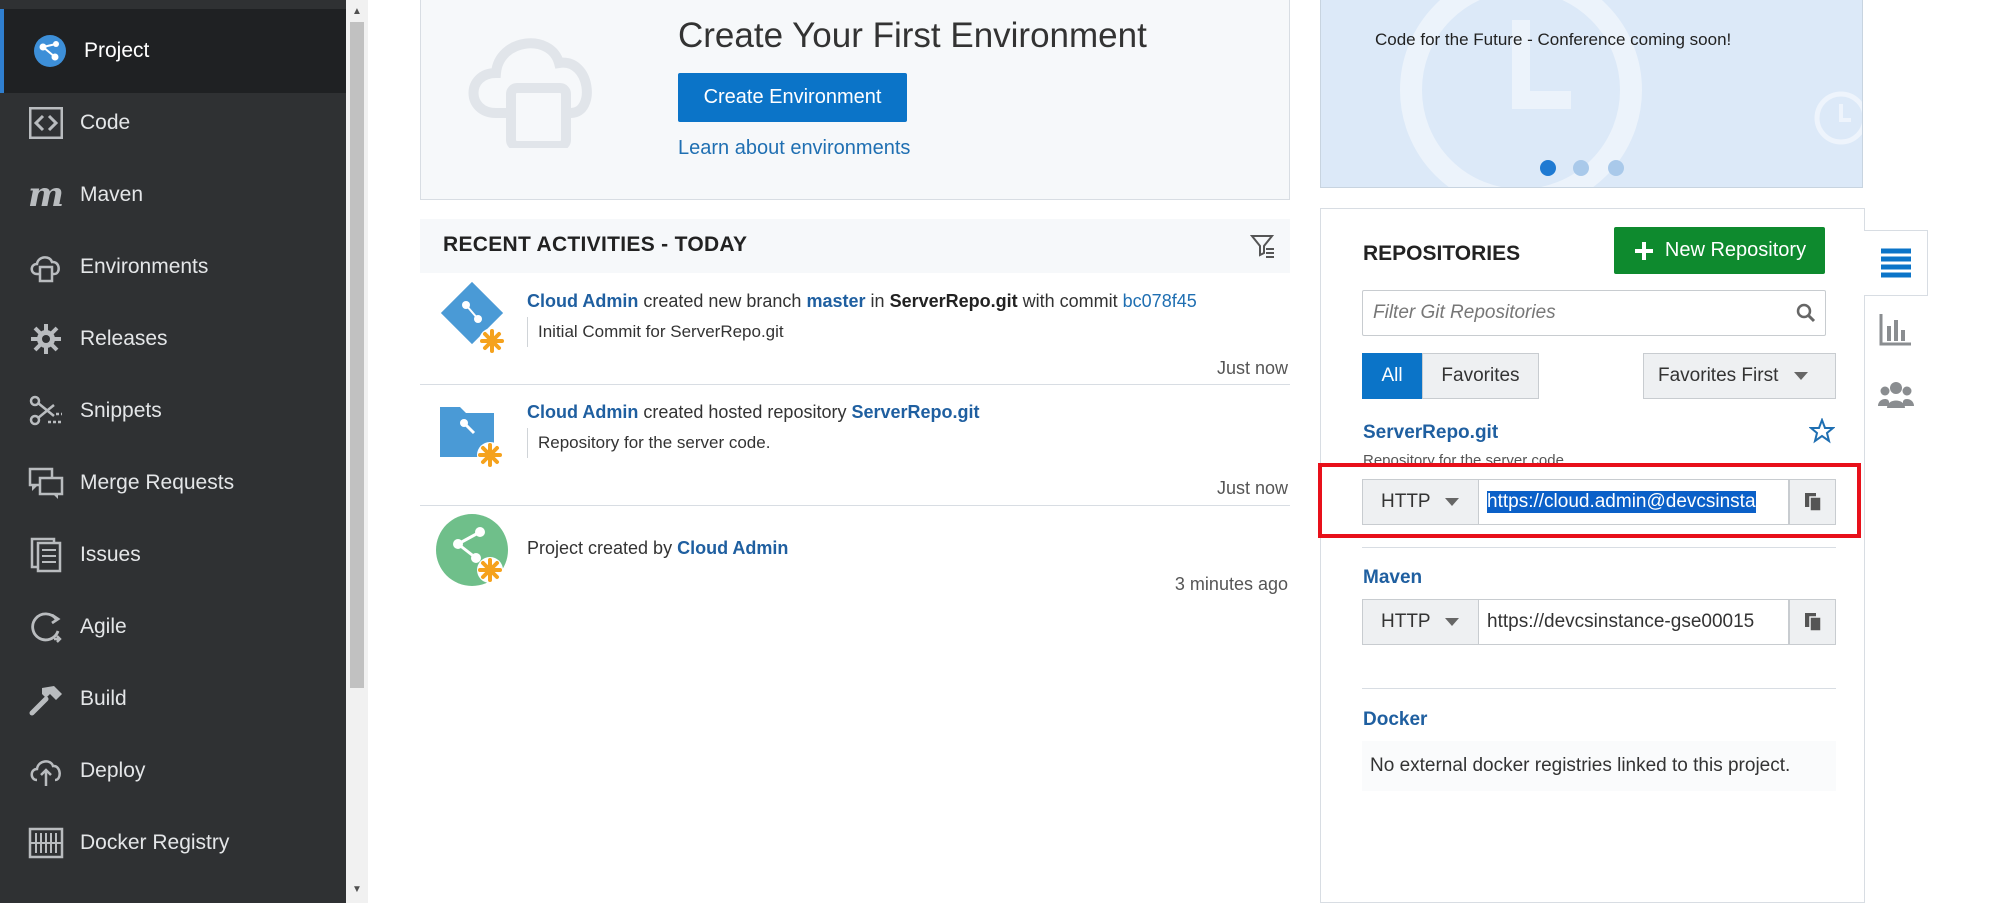 The width and height of the screenshot is (2000, 903). What do you see at coordinates (110, 554) in the screenshot?
I see `sidebar-item-label: Issues` at bounding box center [110, 554].